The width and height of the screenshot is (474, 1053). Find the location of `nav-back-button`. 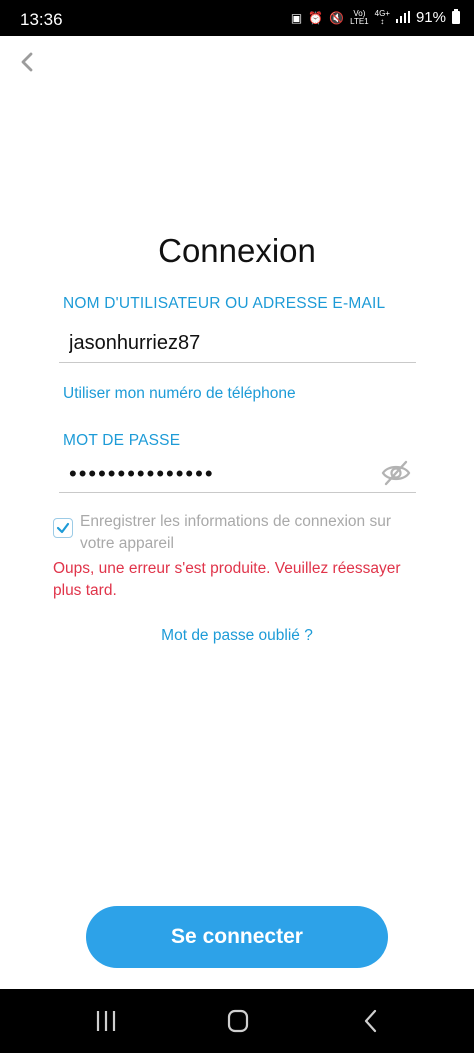

nav-back-button is located at coordinates (371, 1021).